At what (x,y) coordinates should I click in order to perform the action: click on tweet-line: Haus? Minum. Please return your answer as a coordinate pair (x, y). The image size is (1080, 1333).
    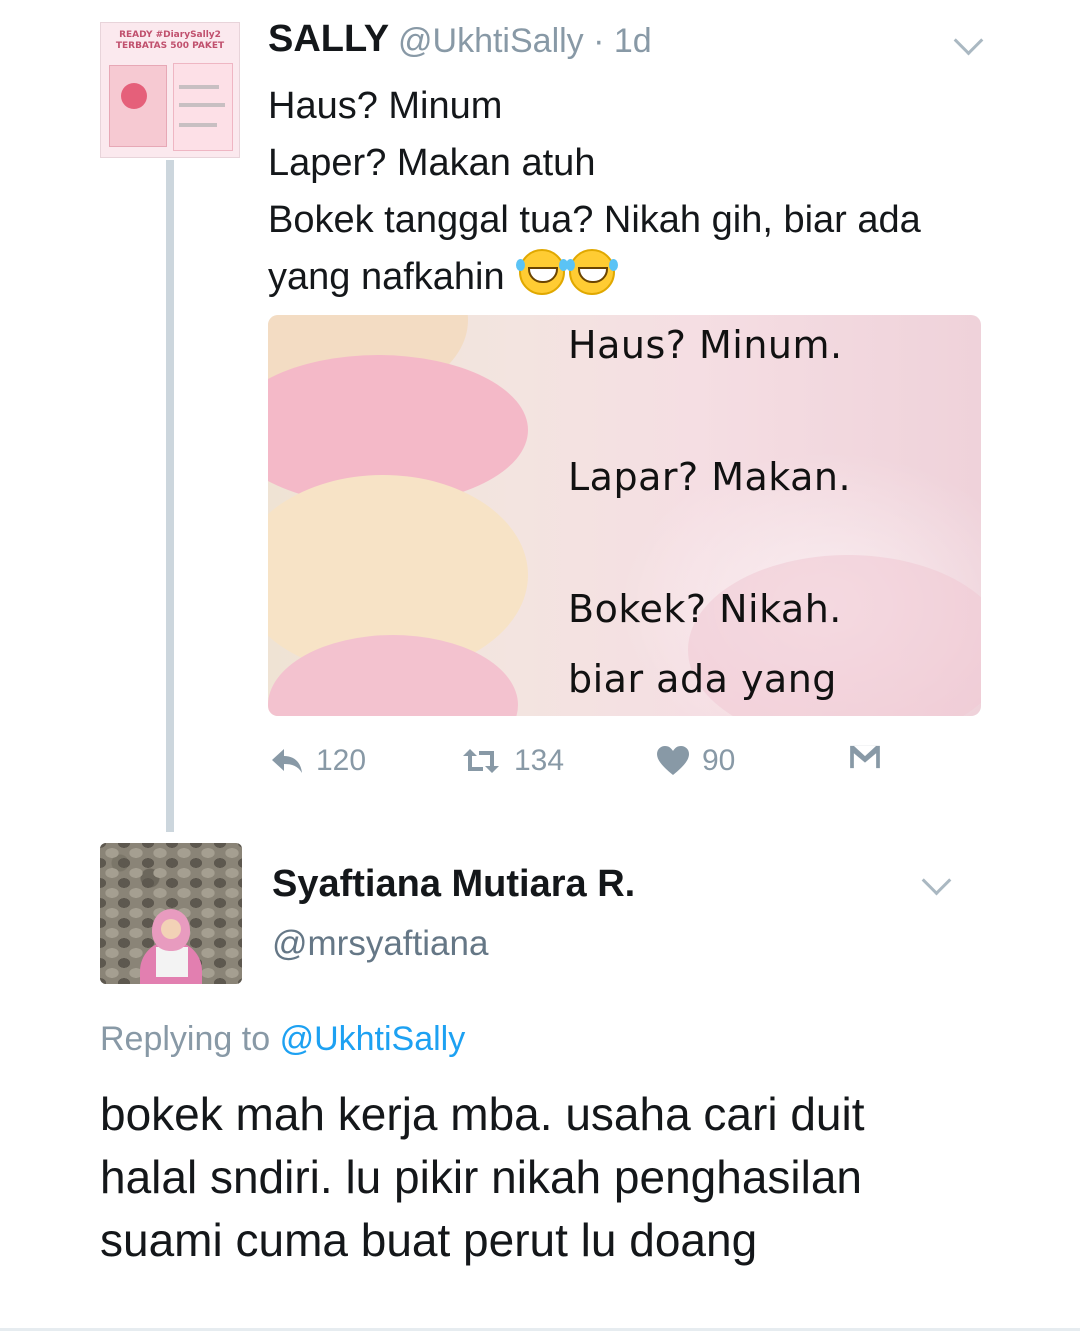
    Looking at the image, I should click on (385, 106).